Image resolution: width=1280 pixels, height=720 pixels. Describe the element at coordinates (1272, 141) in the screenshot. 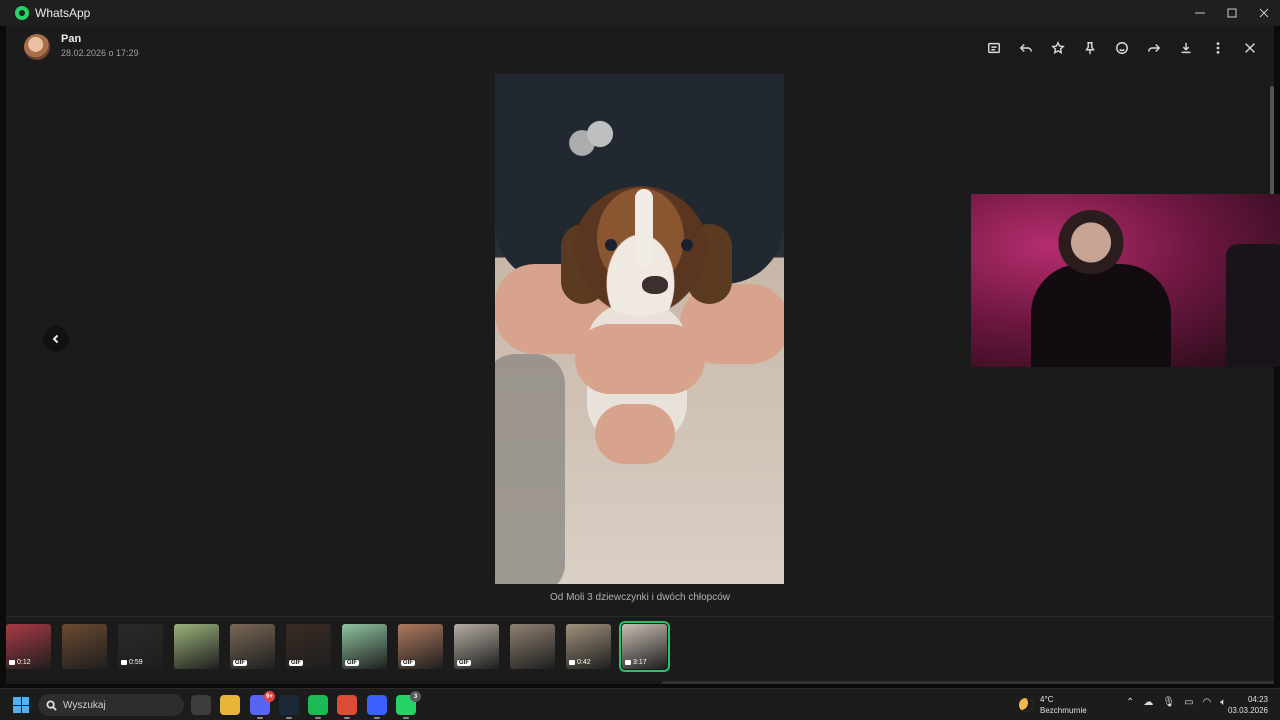

I see `vertical-scrollbar` at that location.